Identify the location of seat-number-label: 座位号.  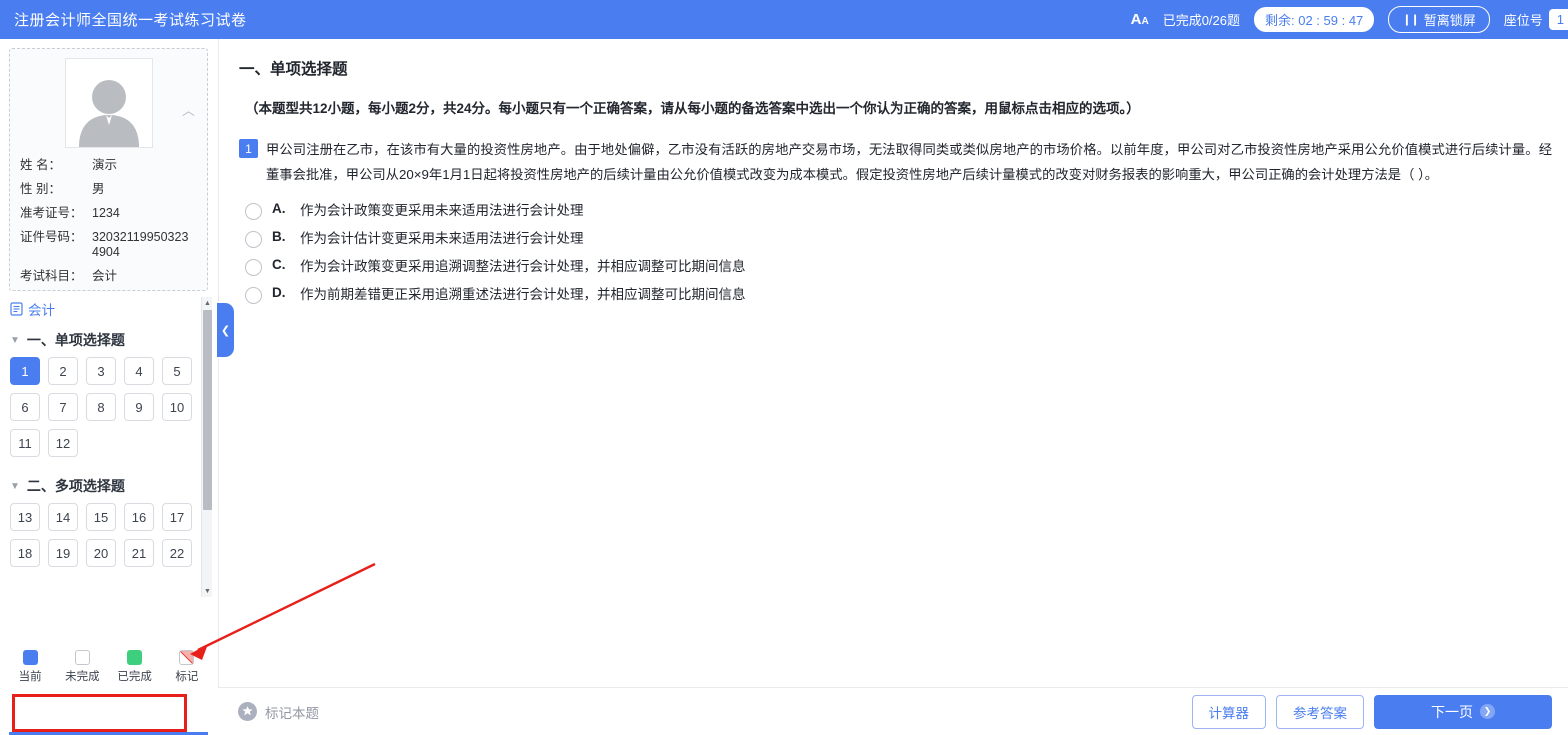
(1523, 20).